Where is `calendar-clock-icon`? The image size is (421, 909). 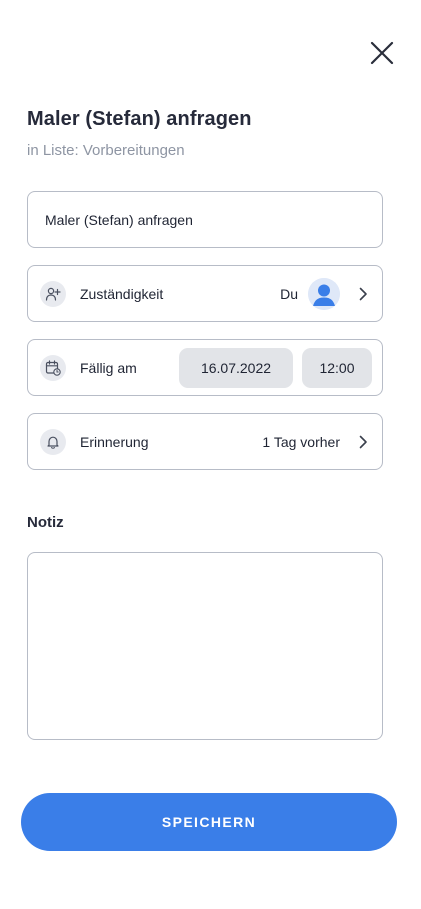
calendar-clock-icon is located at coordinates (53, 367).